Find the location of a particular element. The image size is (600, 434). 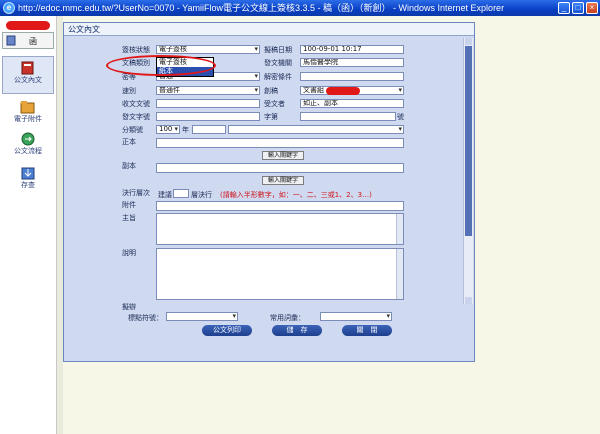

folder-icon is located at coordinates (27, 107).